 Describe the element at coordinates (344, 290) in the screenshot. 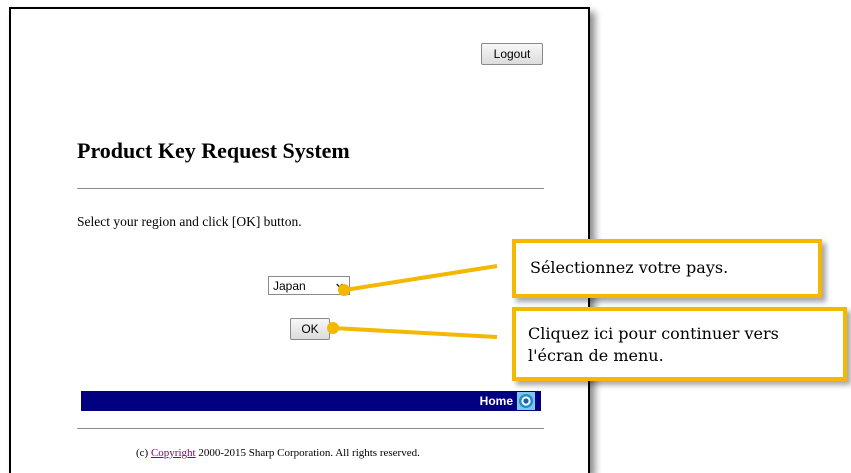

I see `leader-dot-select` at that location.